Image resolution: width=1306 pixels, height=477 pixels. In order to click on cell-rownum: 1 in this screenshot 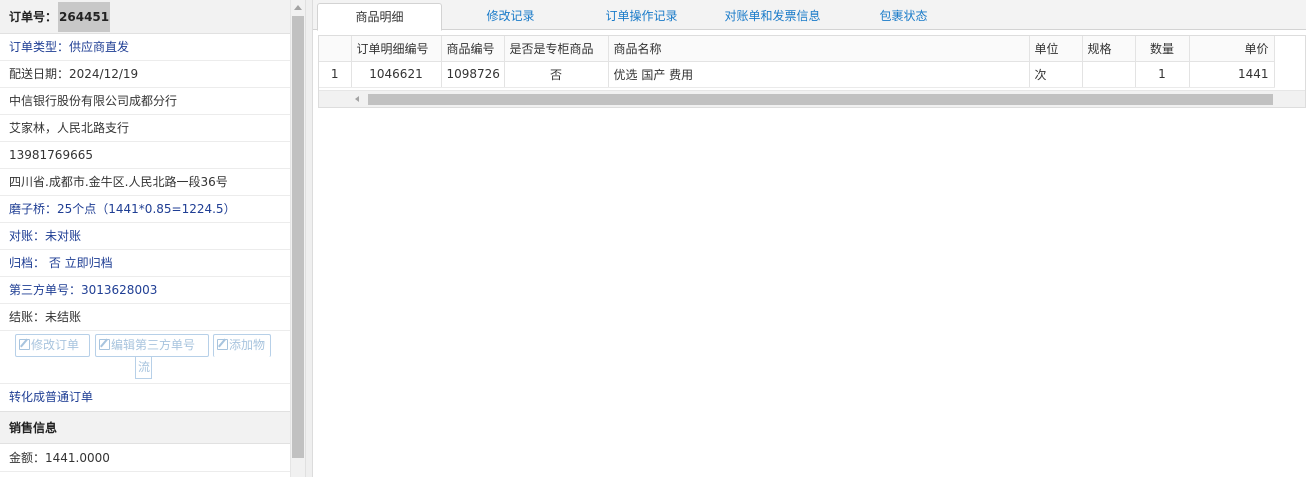, I will do `click(335, 74)`.